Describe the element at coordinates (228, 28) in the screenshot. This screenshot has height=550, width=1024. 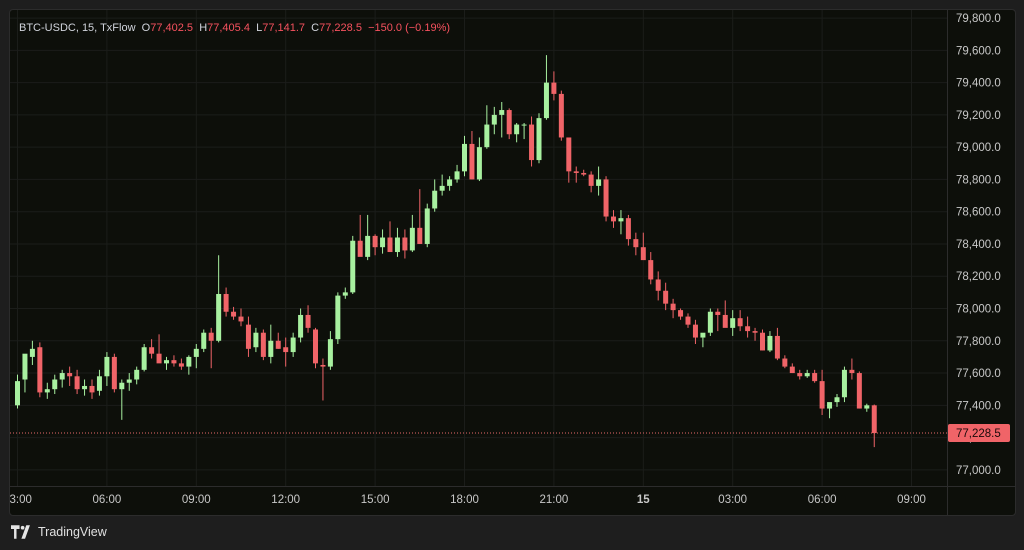
I see `high-value: 77,405.4` at that location.